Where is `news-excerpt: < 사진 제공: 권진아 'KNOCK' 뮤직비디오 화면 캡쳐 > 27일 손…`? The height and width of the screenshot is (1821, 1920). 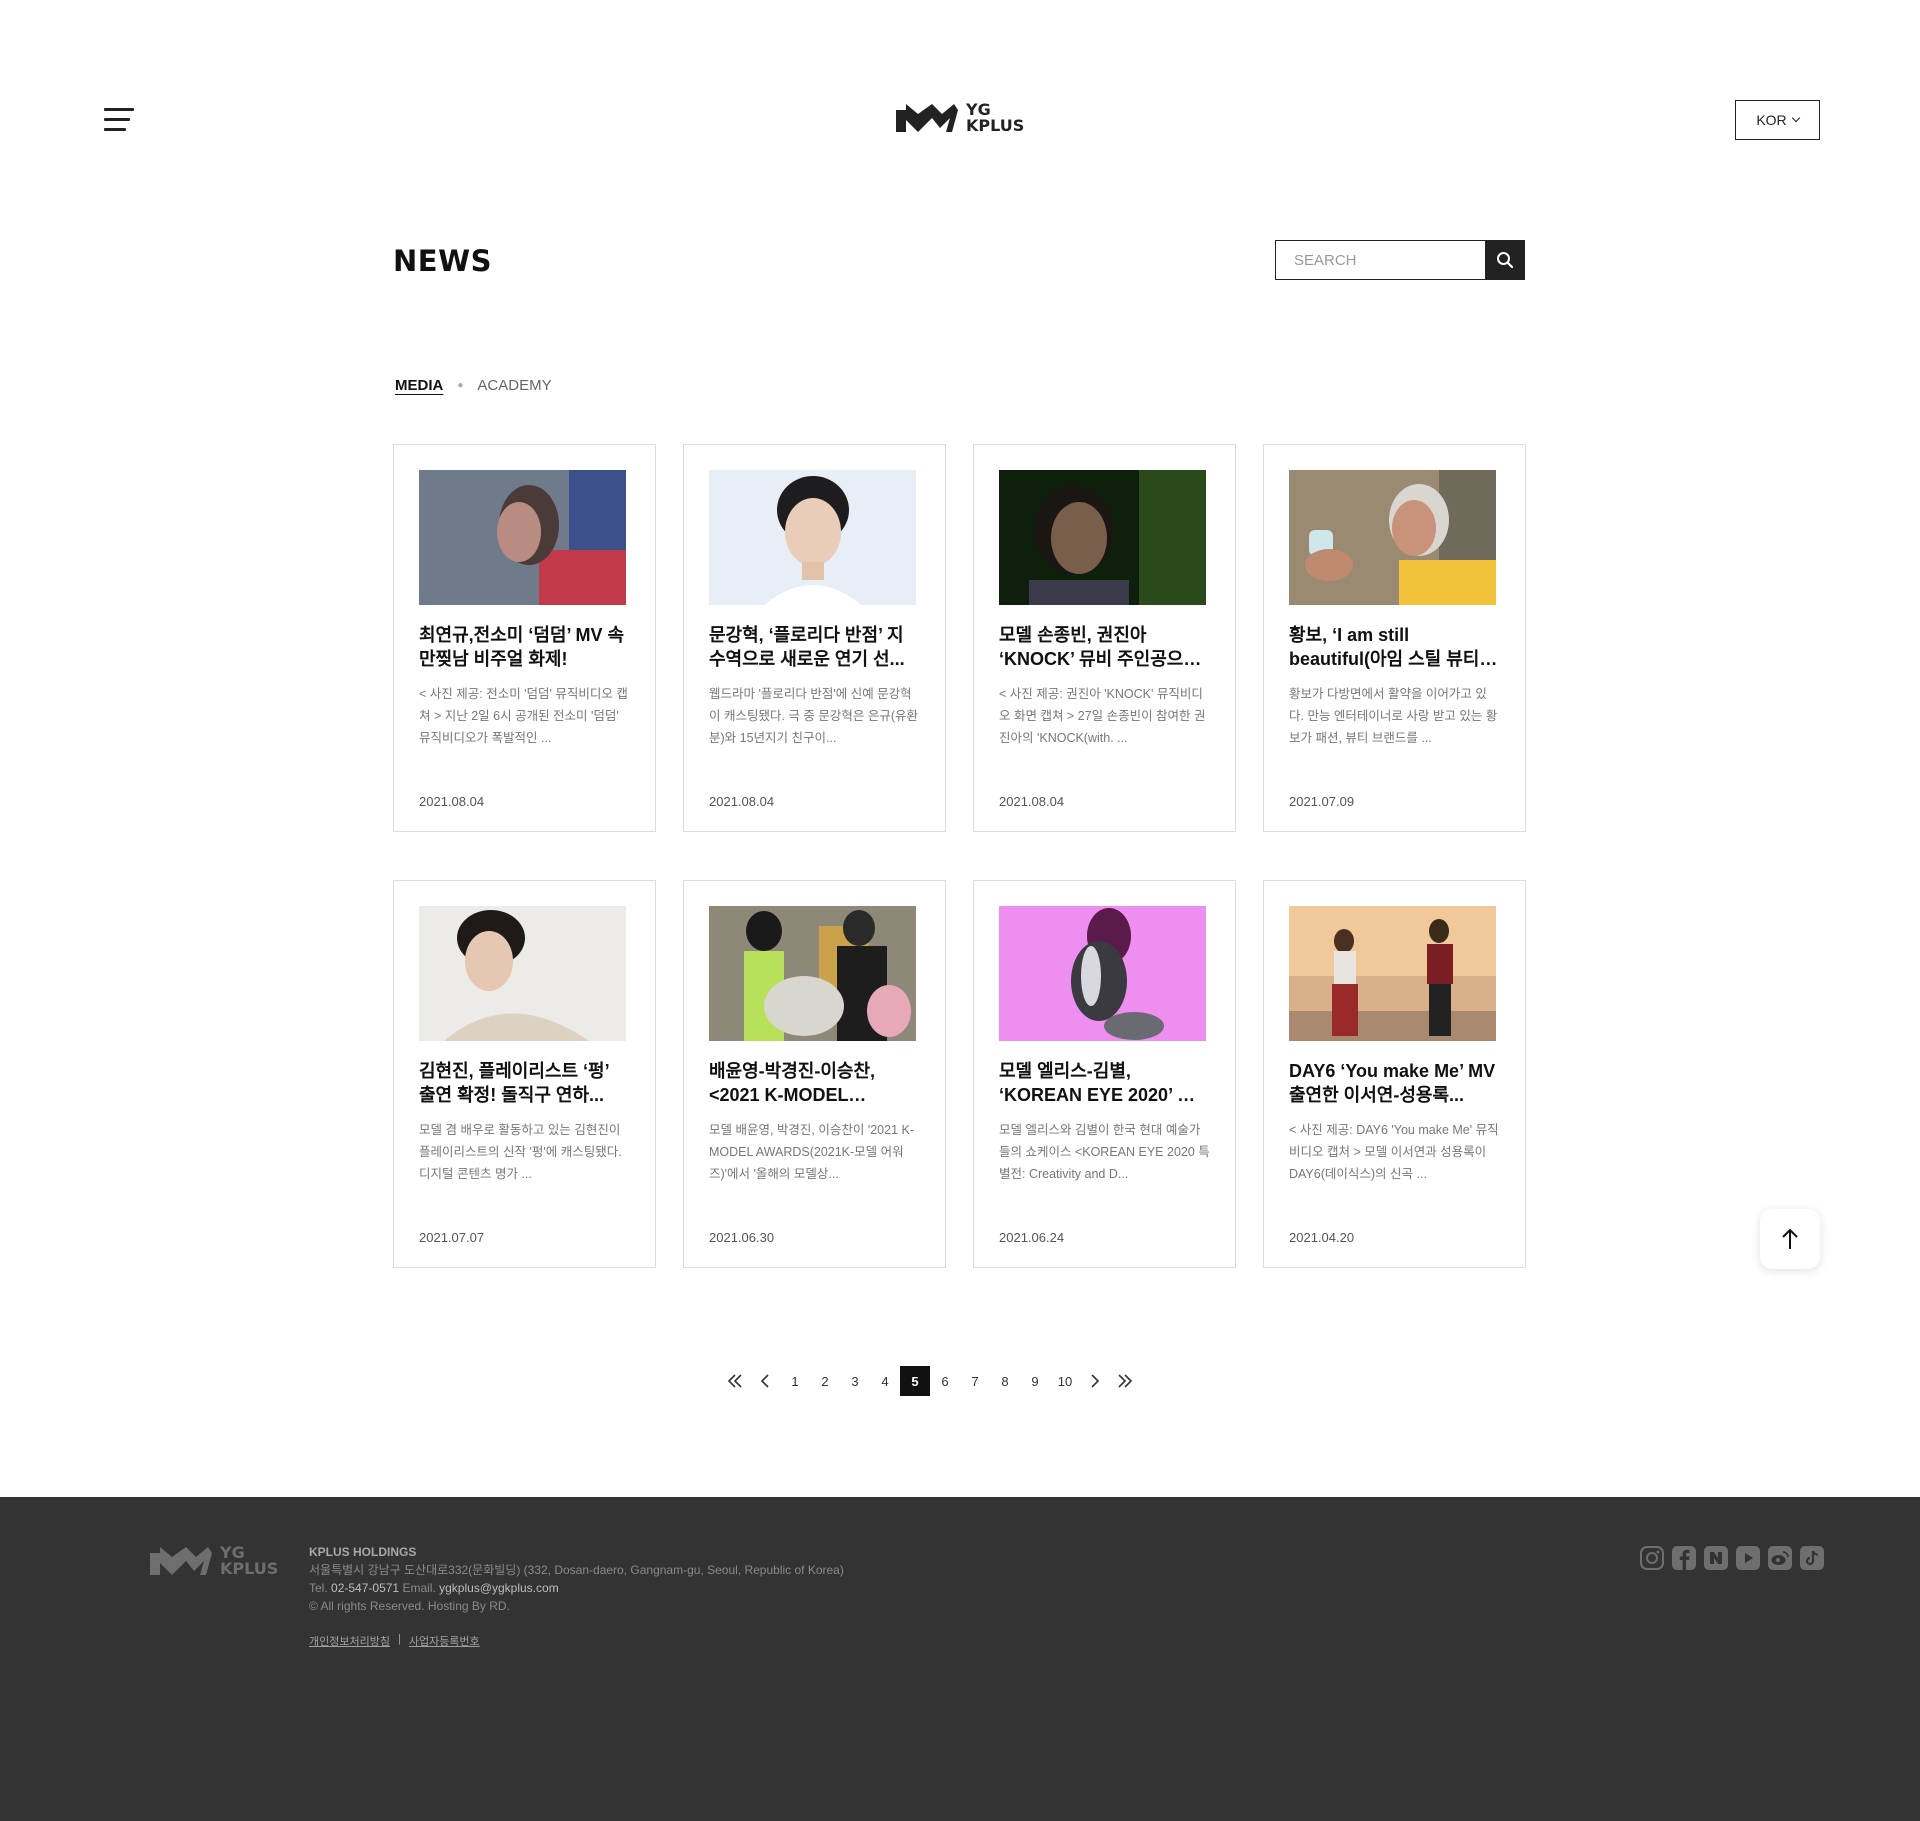 news-excerpt: < 사진 제공: 권진아 'KNOCK' 뮤직비디오 화면 캡쳐 > 27일 손… is located at coordinates (1102, 716).